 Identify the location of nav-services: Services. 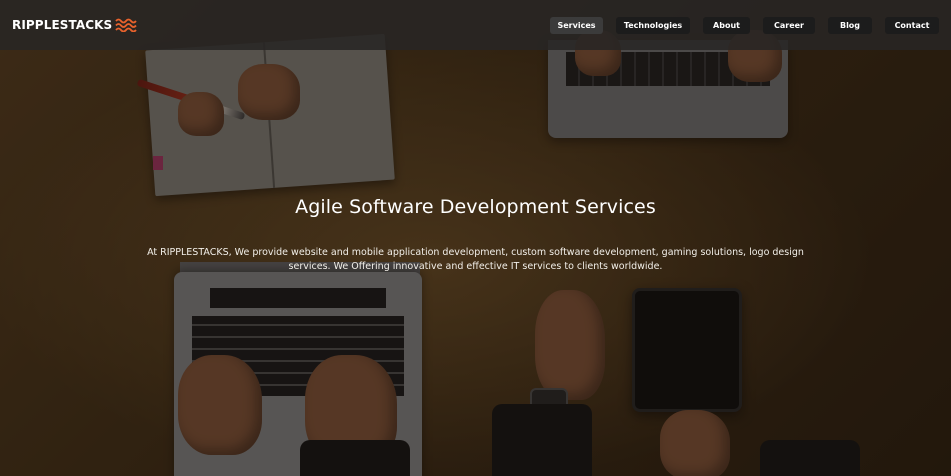
(576, 25).